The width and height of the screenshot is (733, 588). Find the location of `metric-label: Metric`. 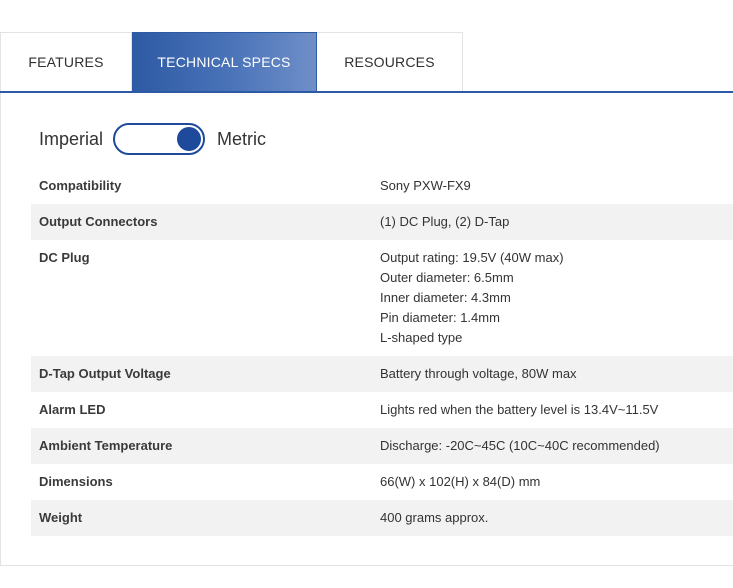

metric-label: Metric is located at coordinates (241, 139).